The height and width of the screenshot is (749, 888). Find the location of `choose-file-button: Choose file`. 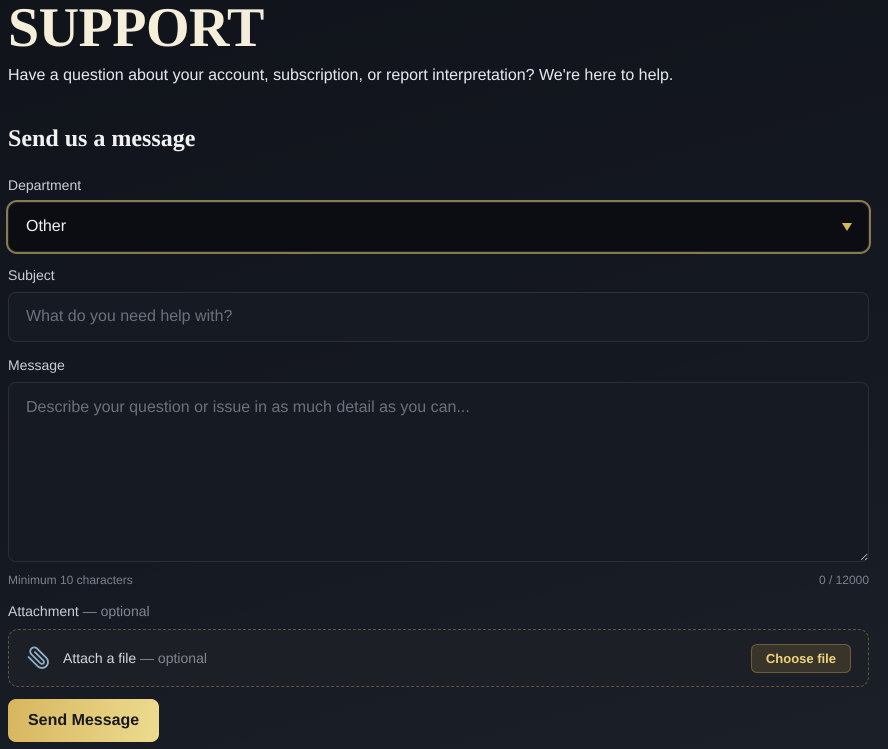

choose-file-button: Choose file is located at coordinates (800, 658).